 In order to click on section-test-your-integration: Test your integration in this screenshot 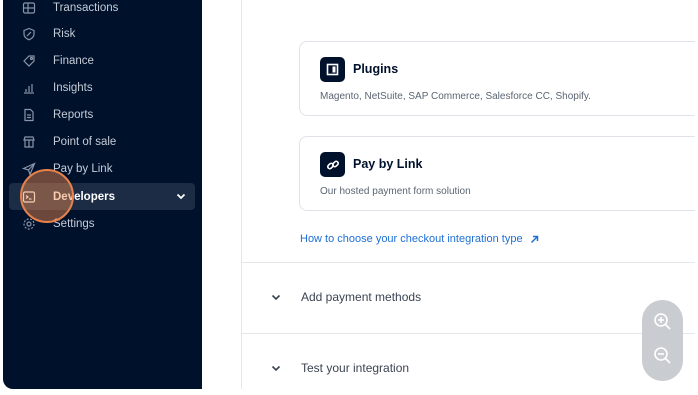, I will do `click(339, 368)`.